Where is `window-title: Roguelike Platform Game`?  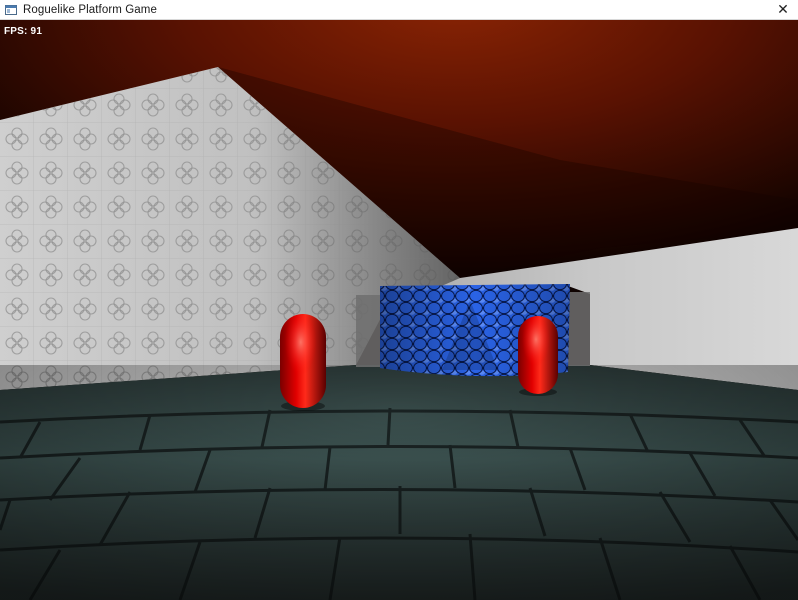
window-title: Roguelike Platform Game is located at coordinates (90, 9).